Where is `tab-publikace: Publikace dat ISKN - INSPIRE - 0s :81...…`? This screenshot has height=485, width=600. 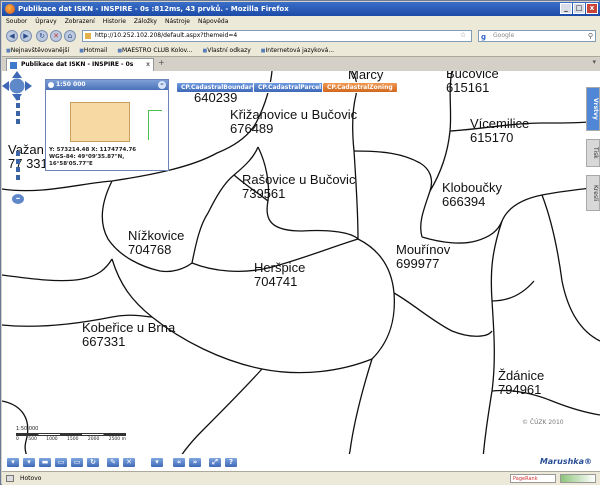
tab-publikace: Publikace dat ISKN - INSPIRE - 0s :81...… is located at coordinates (80, 69).